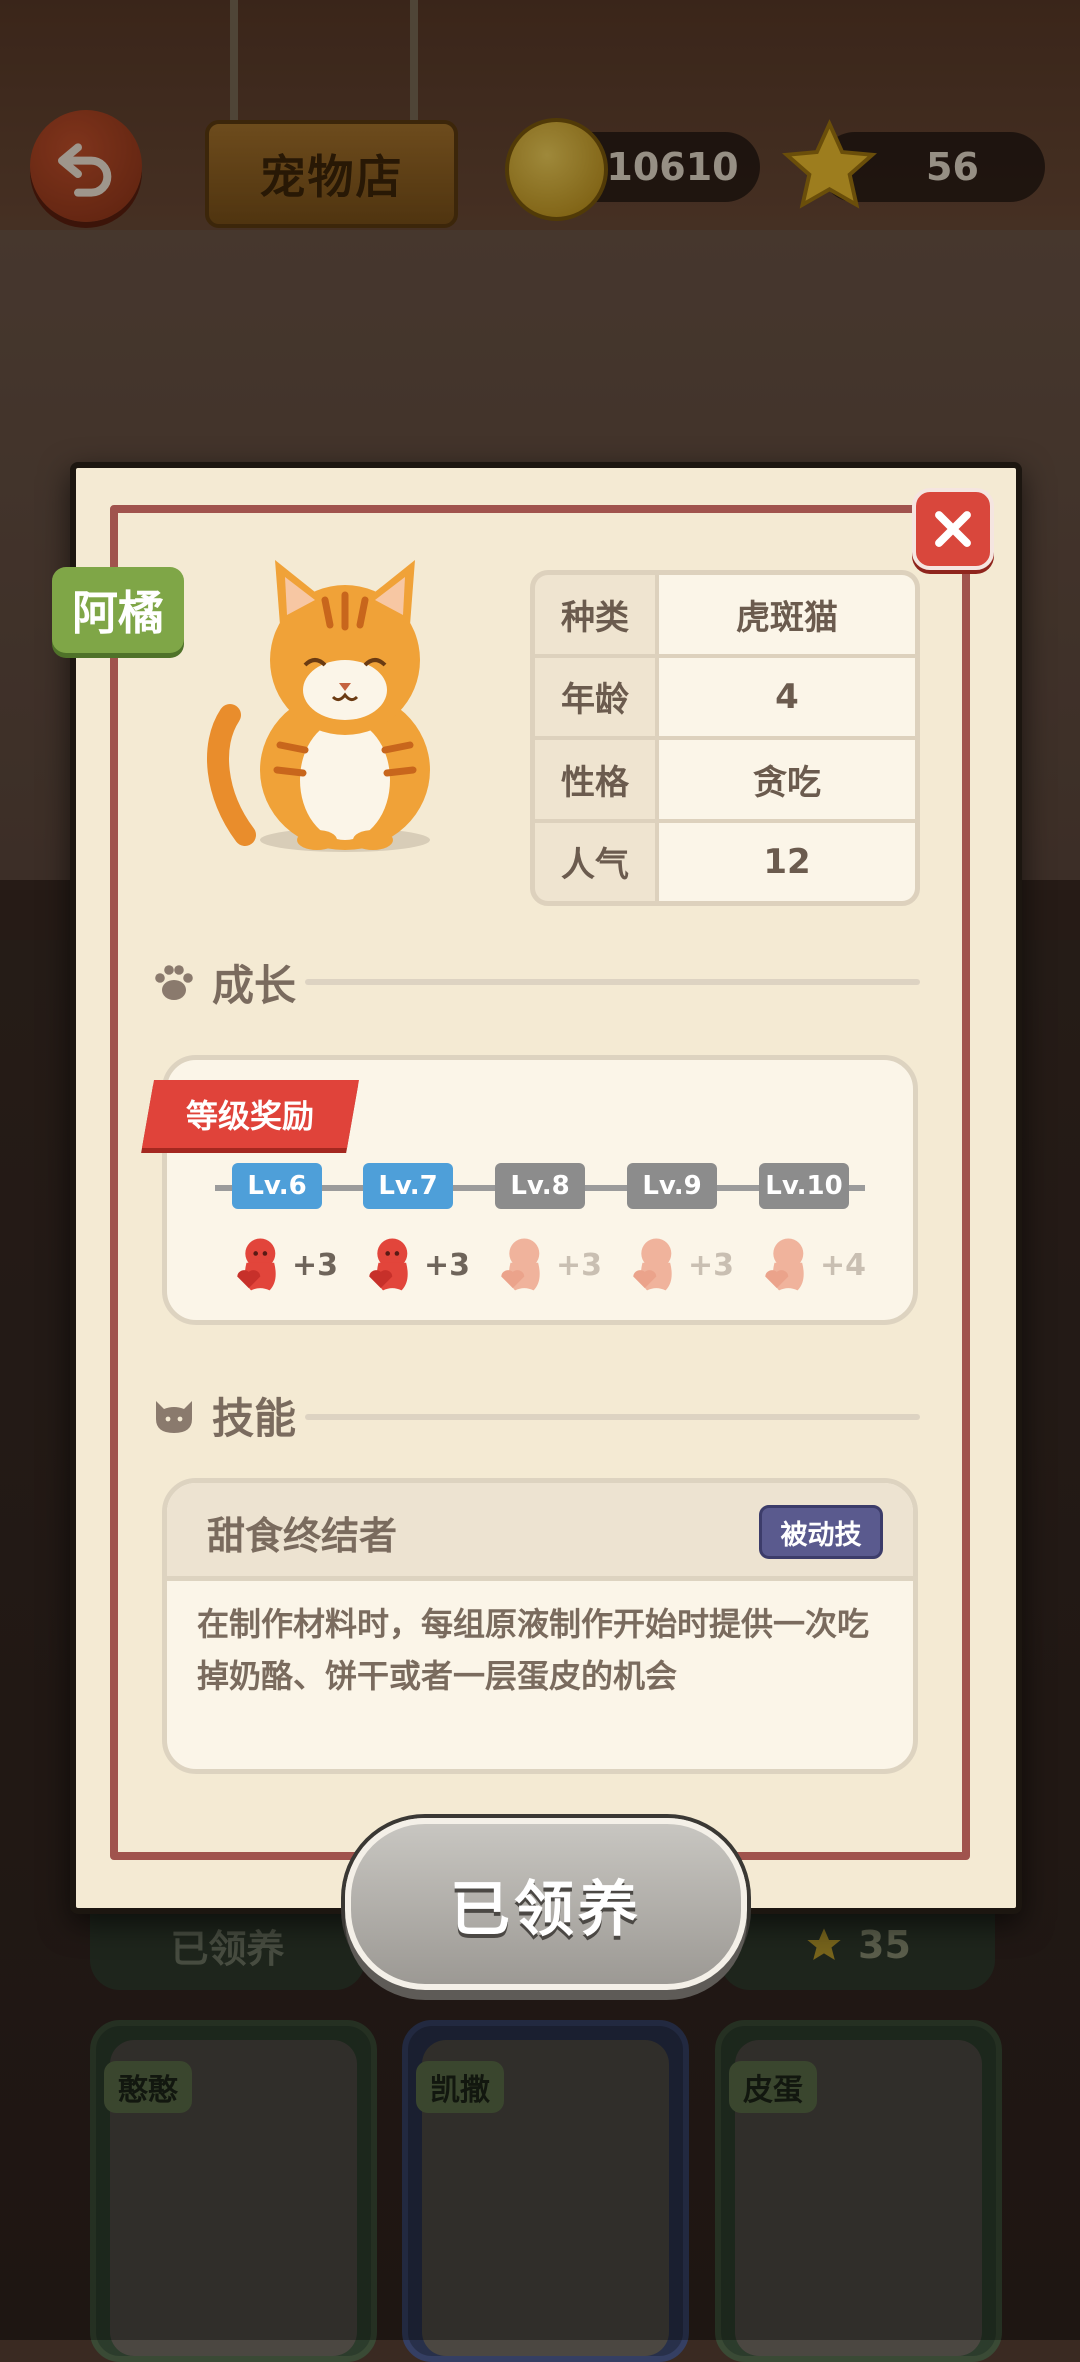 The image size is (1080, 2362). Describe the element at coordinates (595, 779) in the screenshot. I see `info-key: 性格` at that location.